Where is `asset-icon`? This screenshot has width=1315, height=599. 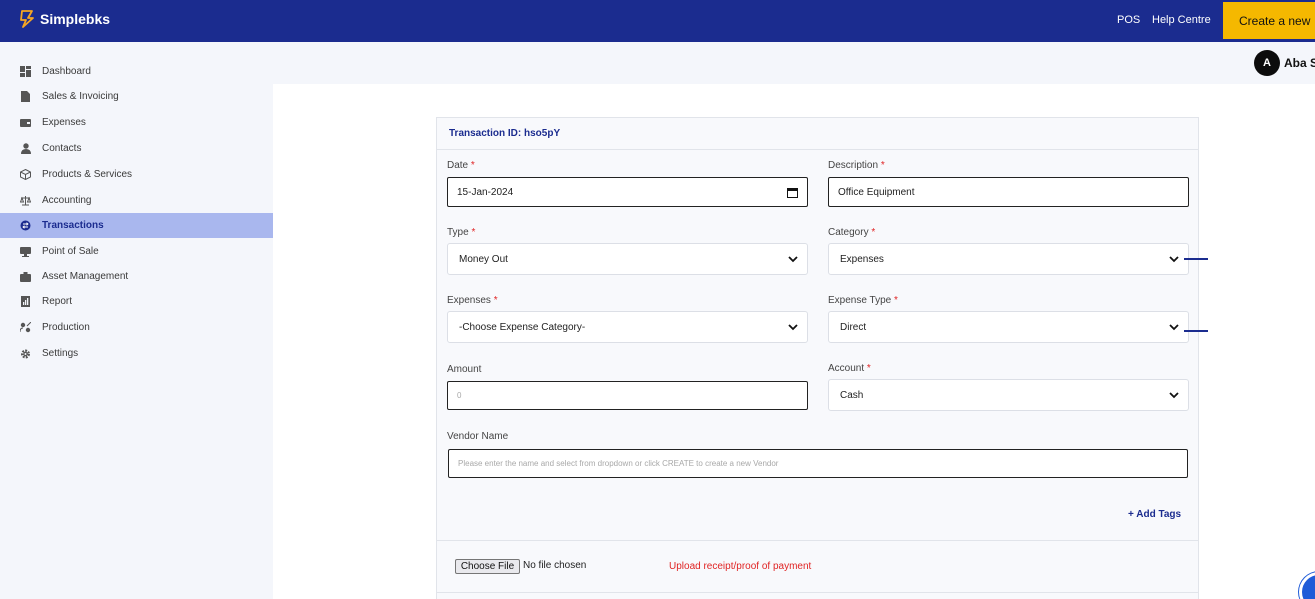
asset-icon is located at coordinates (25, 276).